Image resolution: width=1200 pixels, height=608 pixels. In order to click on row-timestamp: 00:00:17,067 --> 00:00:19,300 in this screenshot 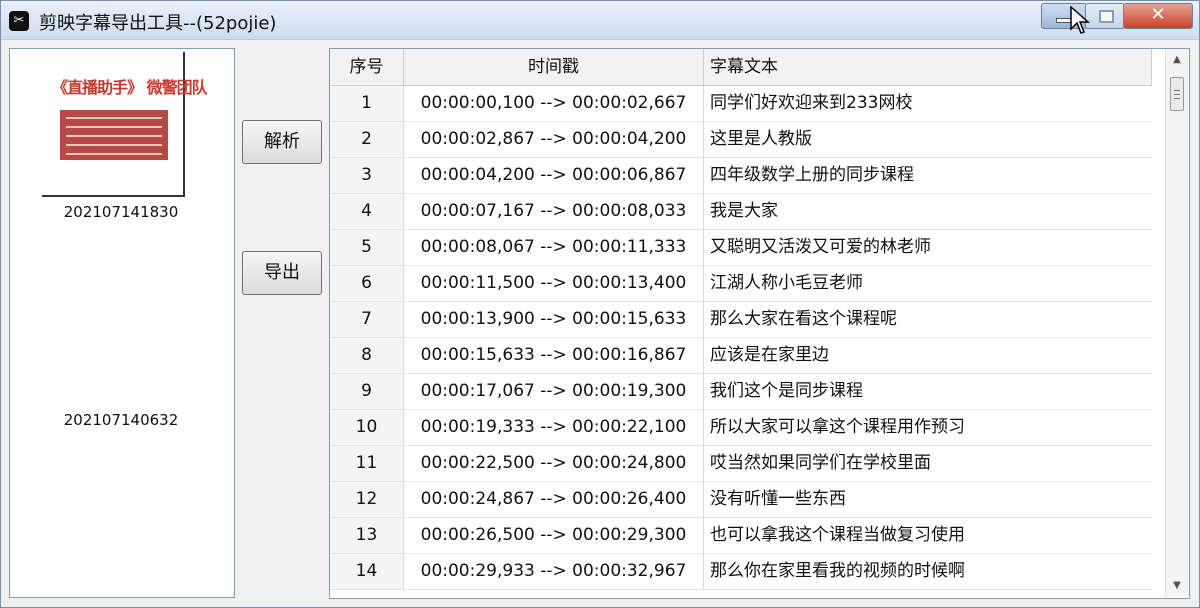, I will do `click(554, 391)`.